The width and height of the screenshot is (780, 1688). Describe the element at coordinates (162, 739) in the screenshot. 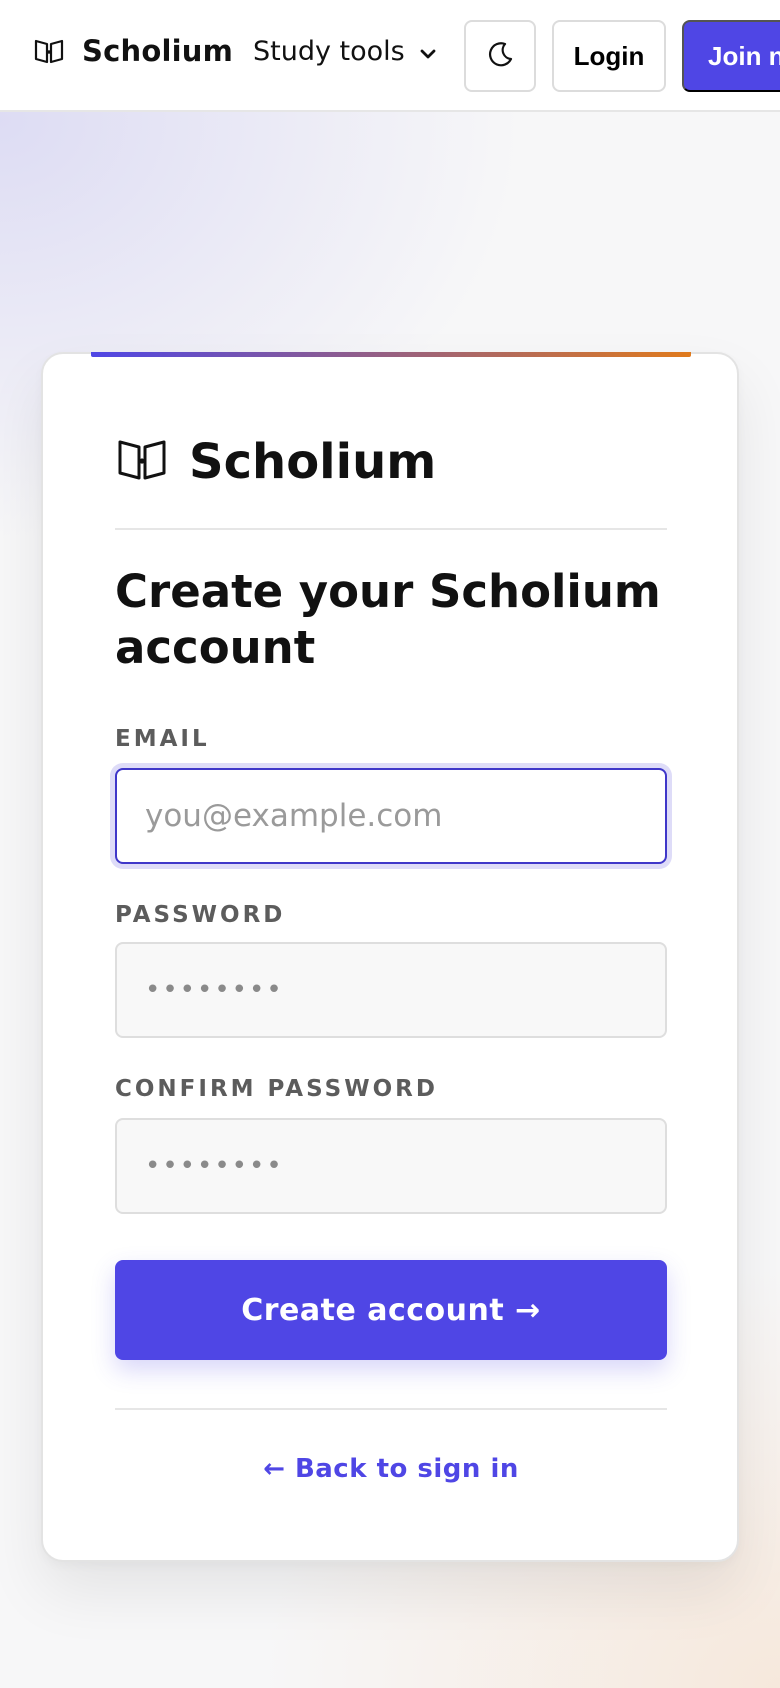

I see `email-label: EMAIL` at that location.